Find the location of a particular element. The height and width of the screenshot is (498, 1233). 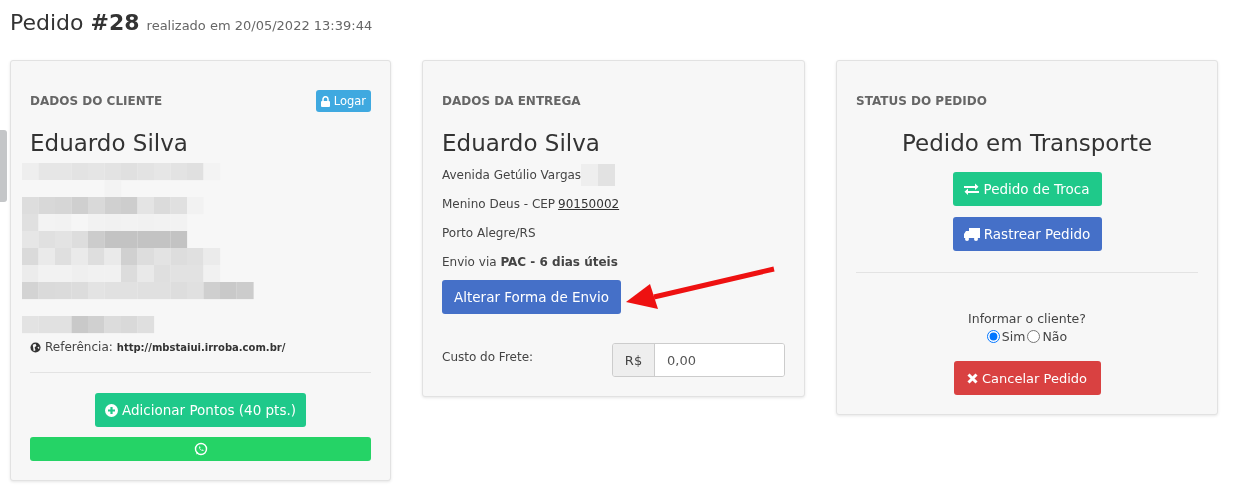

city: Porto Alegre/RS is located at coordinates (489, 232).